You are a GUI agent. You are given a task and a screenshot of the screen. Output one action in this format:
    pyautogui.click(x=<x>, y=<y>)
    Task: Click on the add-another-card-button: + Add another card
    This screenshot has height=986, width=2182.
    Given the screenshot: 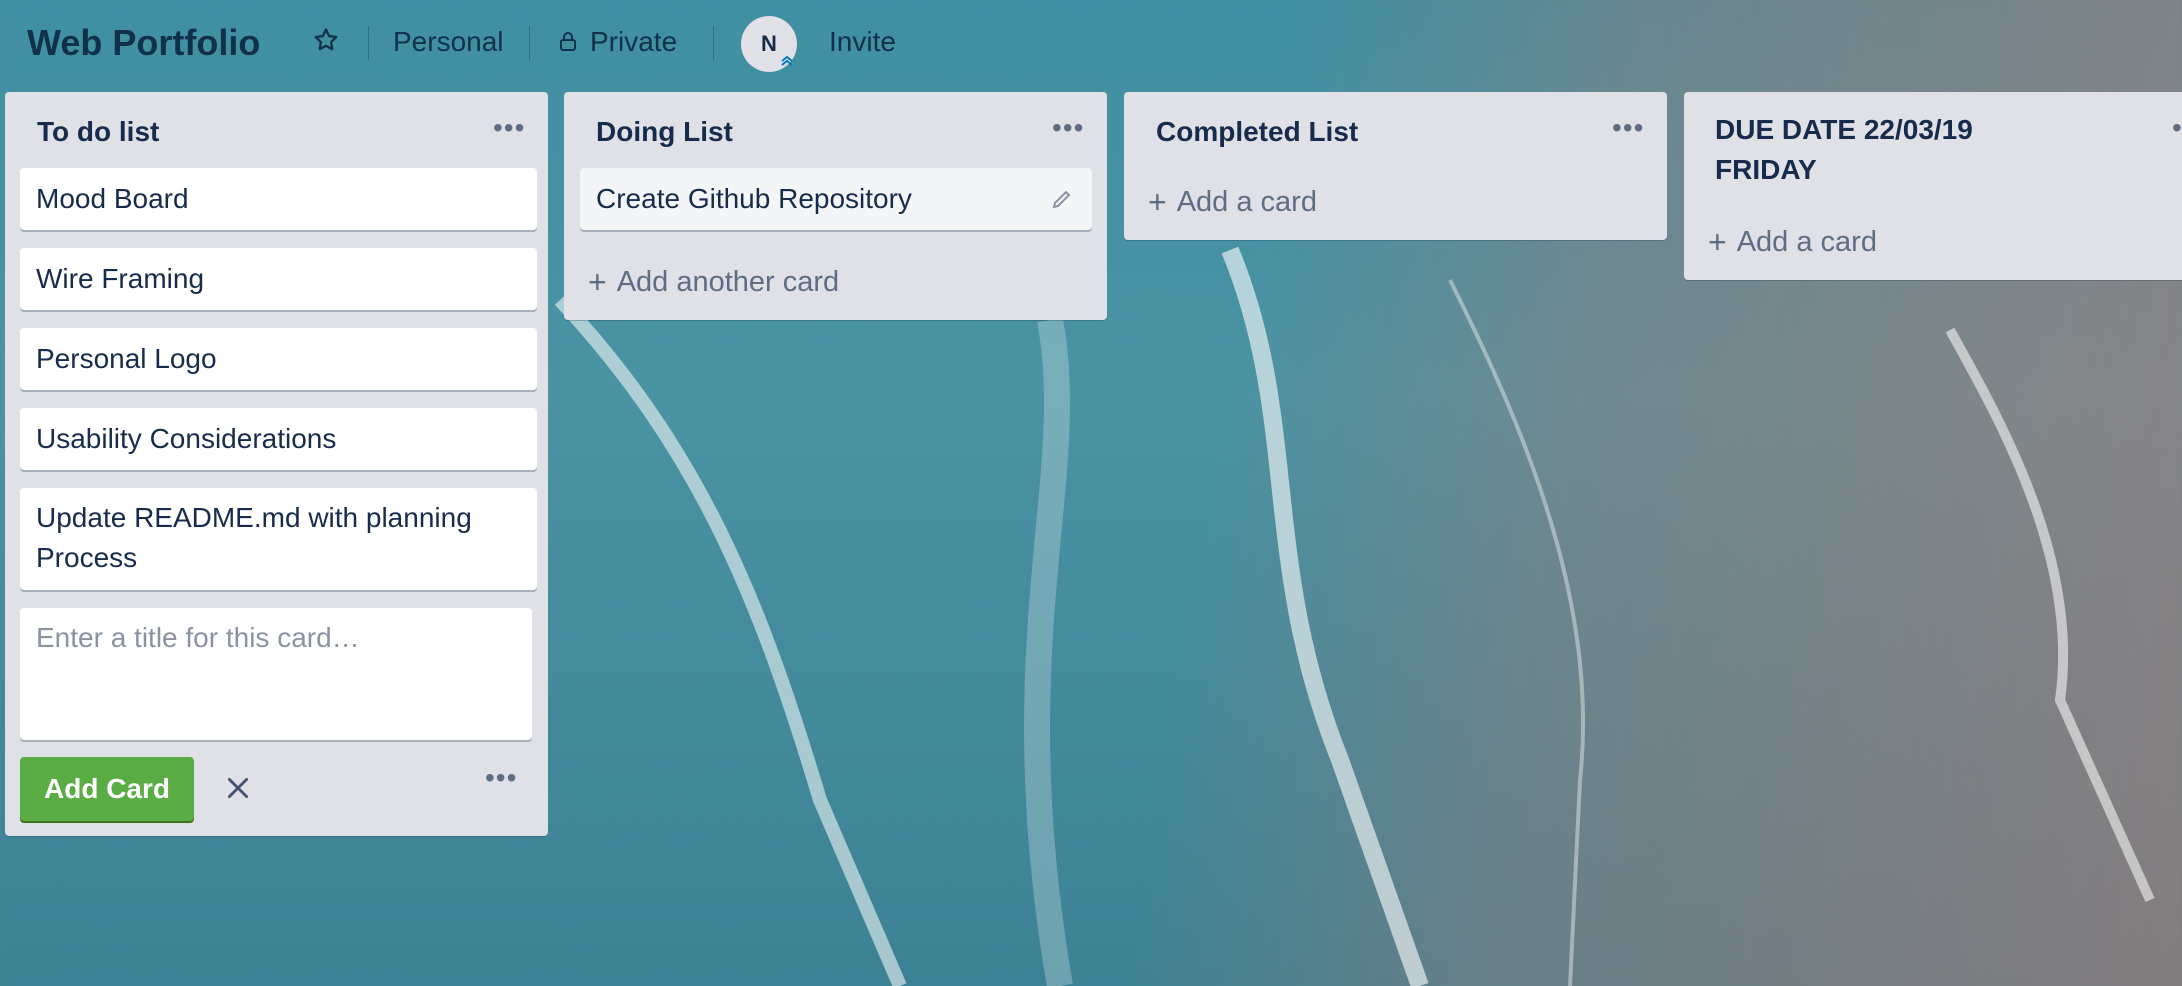 What is the action you would take?
    pyautogui.click(x=713, y=282)
    